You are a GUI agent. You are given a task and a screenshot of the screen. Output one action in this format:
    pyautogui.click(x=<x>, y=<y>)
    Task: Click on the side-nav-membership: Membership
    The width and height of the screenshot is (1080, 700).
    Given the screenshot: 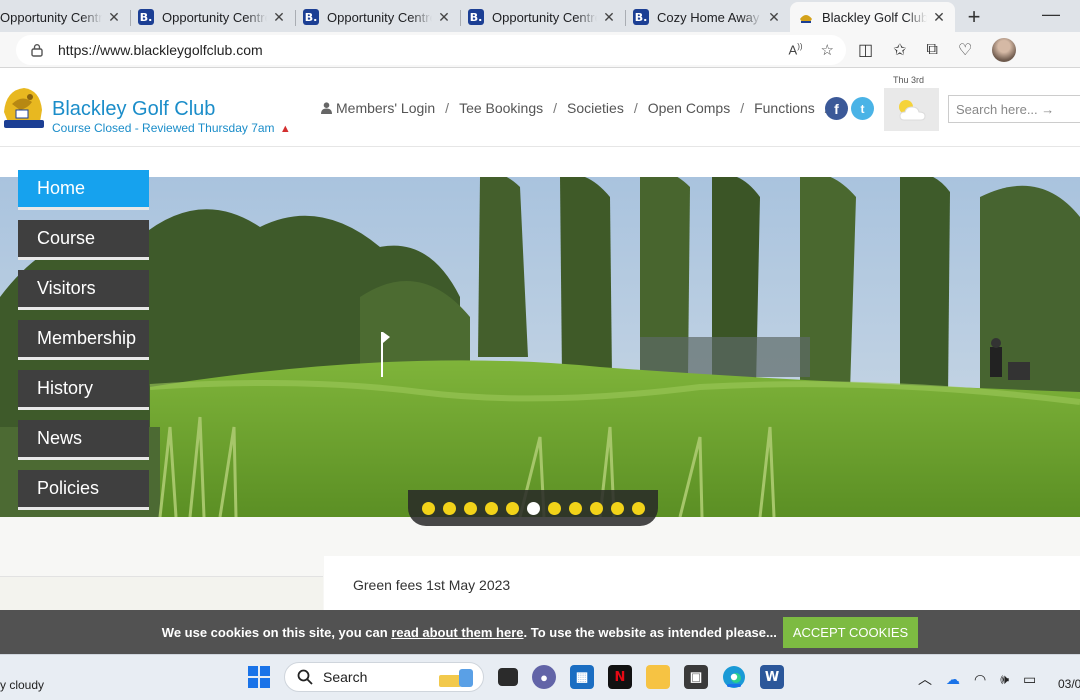 What is the action you would take?
    pyautogui.click(x=83, y=340)
    